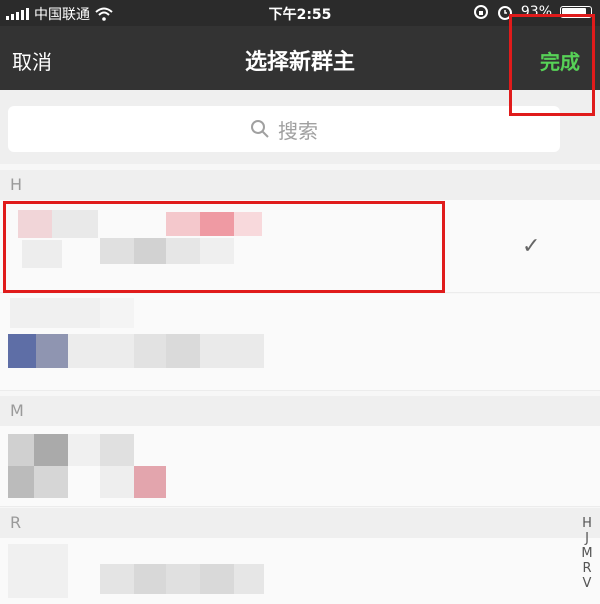 This screenshot has height=604, width=600. Describe the element at coordinates (32, 60) in the screenshot. I see `cancel-button: 取消` at that location.